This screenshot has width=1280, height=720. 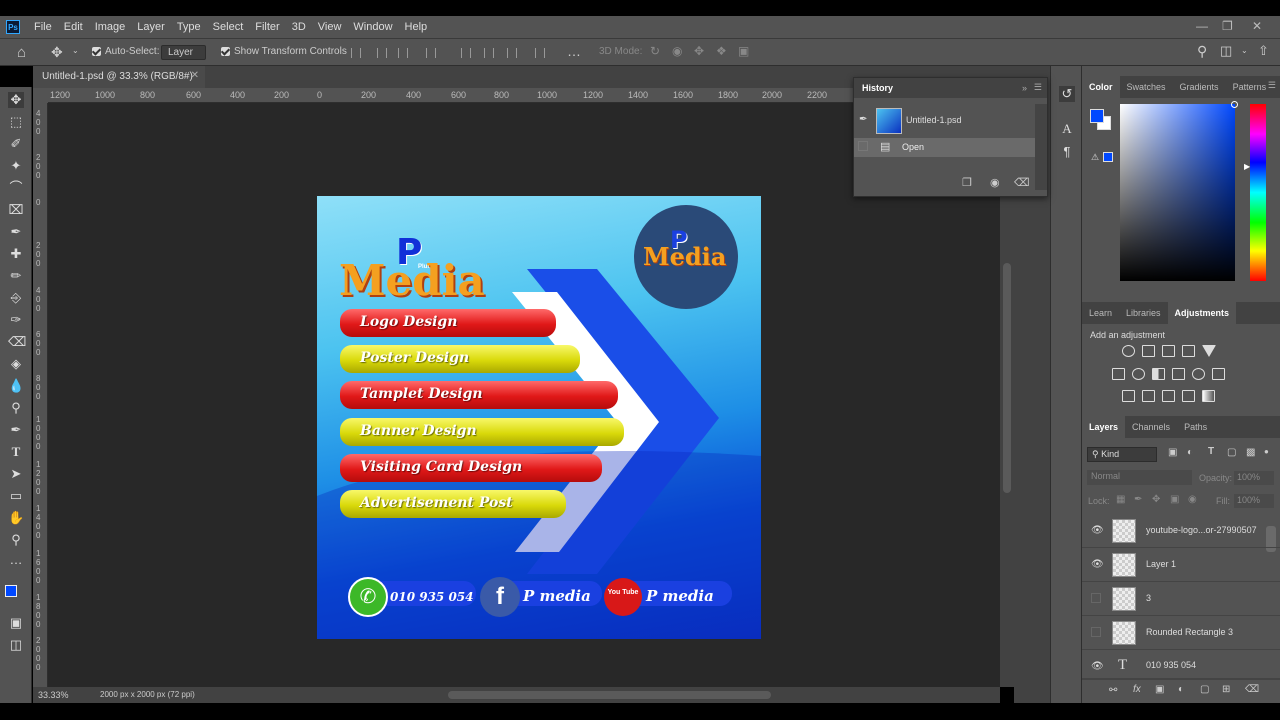 I want to click on stamp-tool-icon: ⎆, so click(x=16, y=298).